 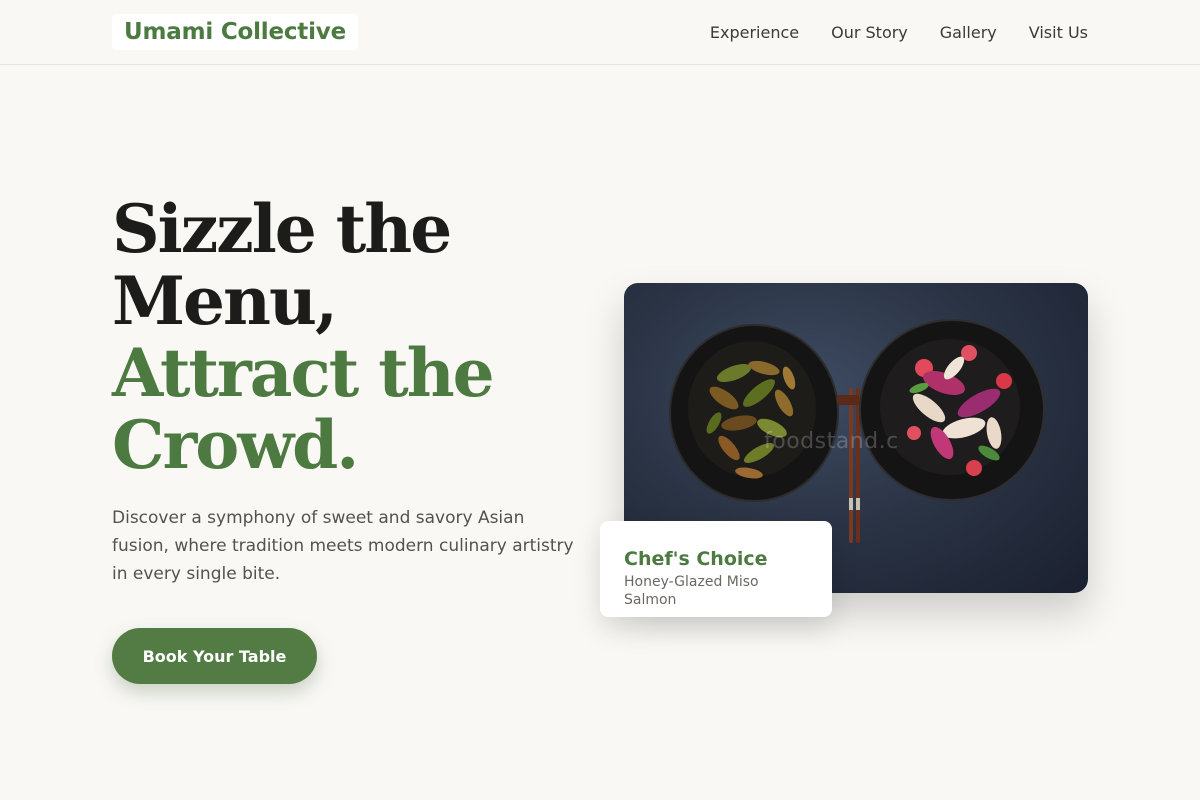 I want to click on image-watermark: foodstand.c, so click(x=831, y=441).